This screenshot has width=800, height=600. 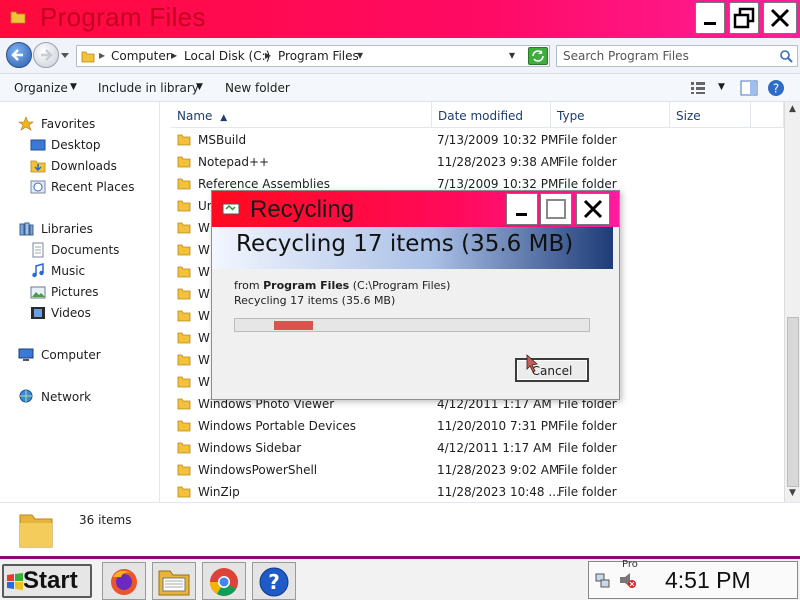 I want to click on dialog-title: Recycling, so click(x=302, y=209).